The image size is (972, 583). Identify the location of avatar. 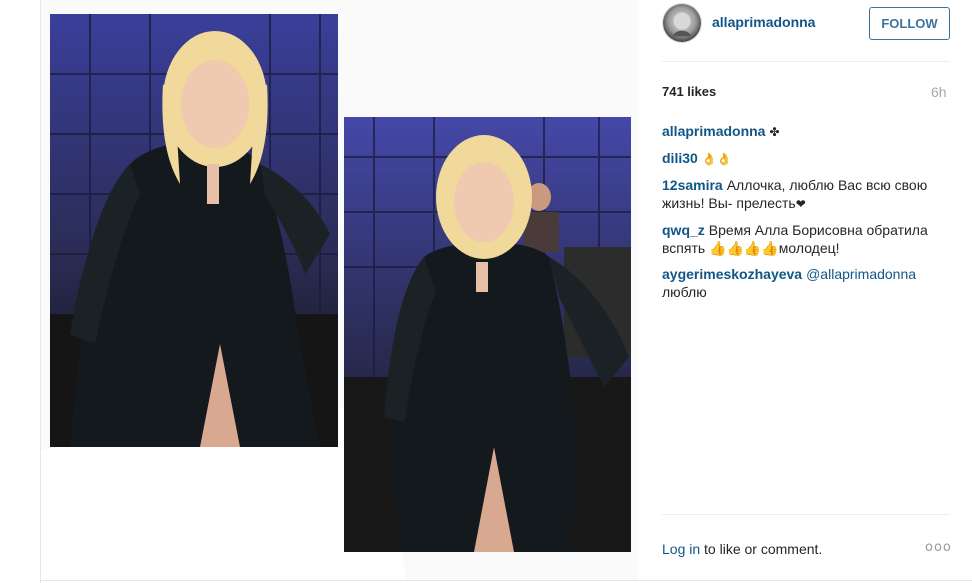
(682, 23).